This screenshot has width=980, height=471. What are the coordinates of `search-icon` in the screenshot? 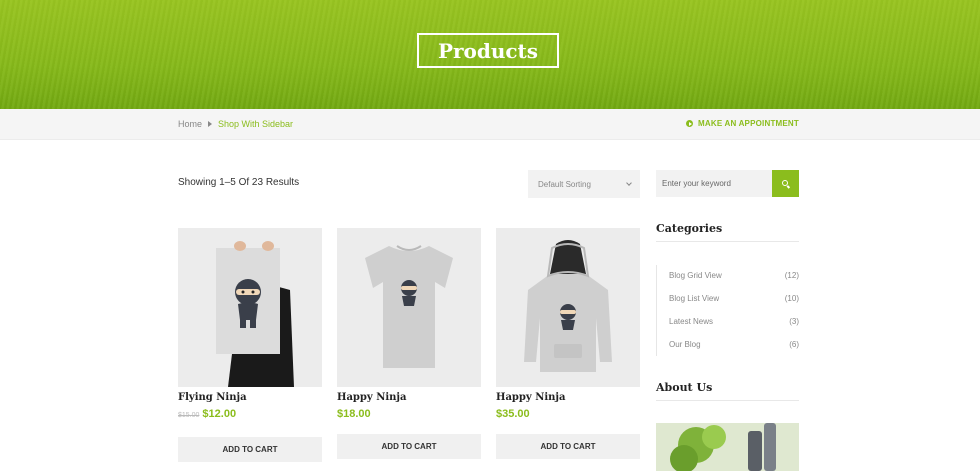 It's located at (785, 183).